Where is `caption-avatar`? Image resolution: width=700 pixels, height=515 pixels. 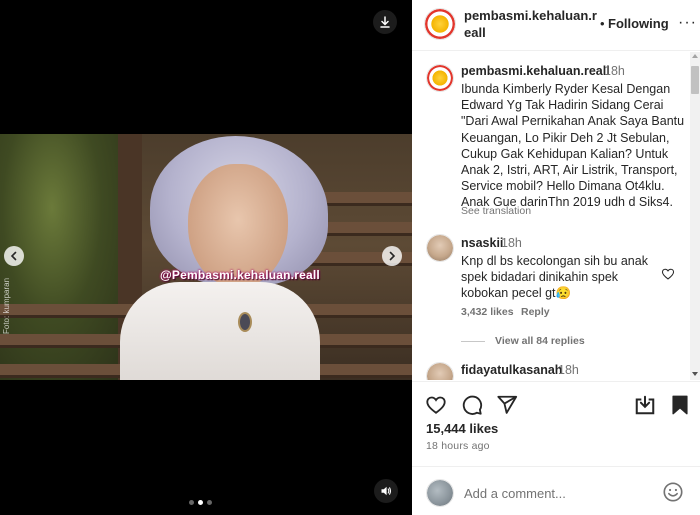
caption-avatar is located at coordinates (440, 78).